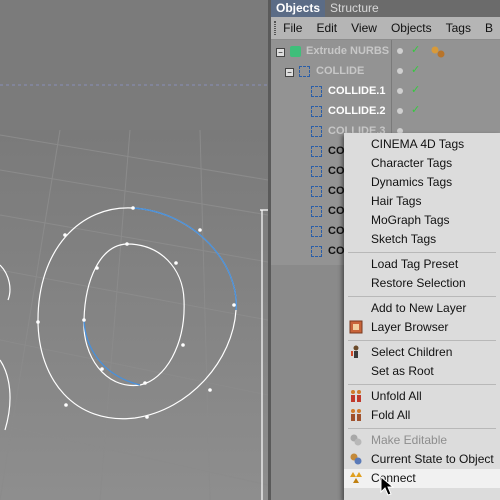 The width and height of the screenshot is (500, 500). Describe the element at coordinates (422, 415) in the screenshot. I see `menu-item-fold-all: Fold All` at that location.